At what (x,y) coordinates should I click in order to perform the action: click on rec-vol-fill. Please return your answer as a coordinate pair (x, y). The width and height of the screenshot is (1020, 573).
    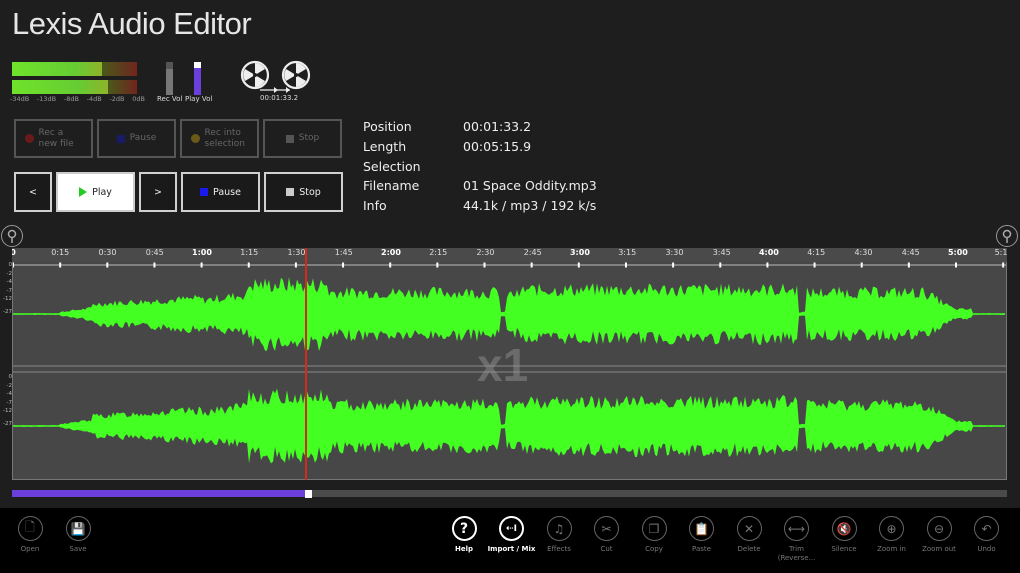
    Looking at the image, I should click on (169, 81).